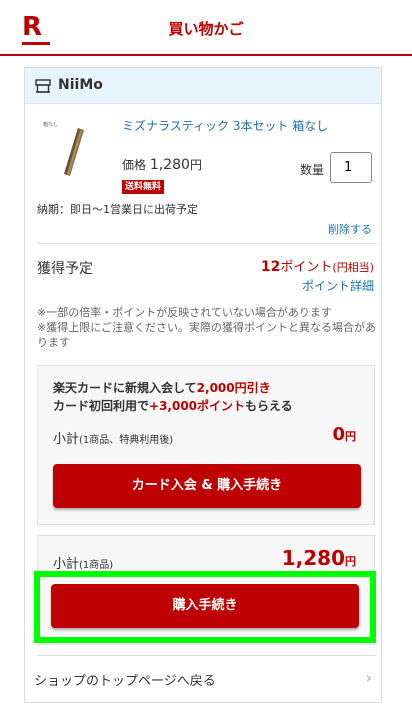  I want to click on subtotal-number: 1,280, so click(313, 558).